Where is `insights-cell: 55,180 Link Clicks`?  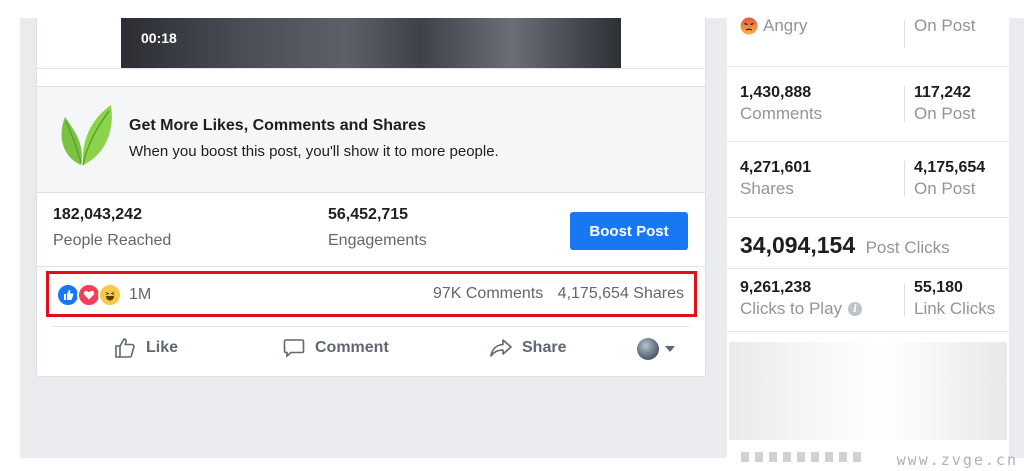 insights-cell: 55,180 Link Clicks is located at coordinates (954, 299).